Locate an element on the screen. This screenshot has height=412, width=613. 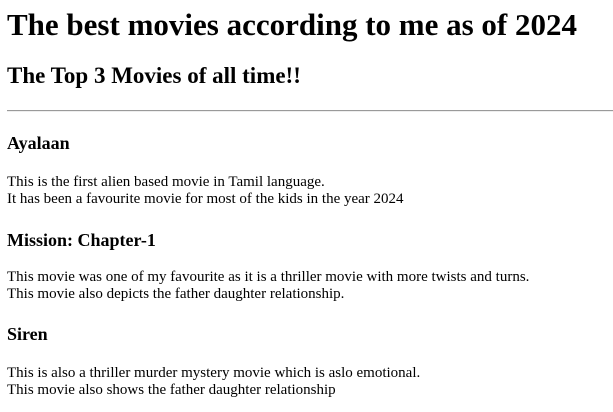
horizontal-rule is located at coordinates (310, 111).